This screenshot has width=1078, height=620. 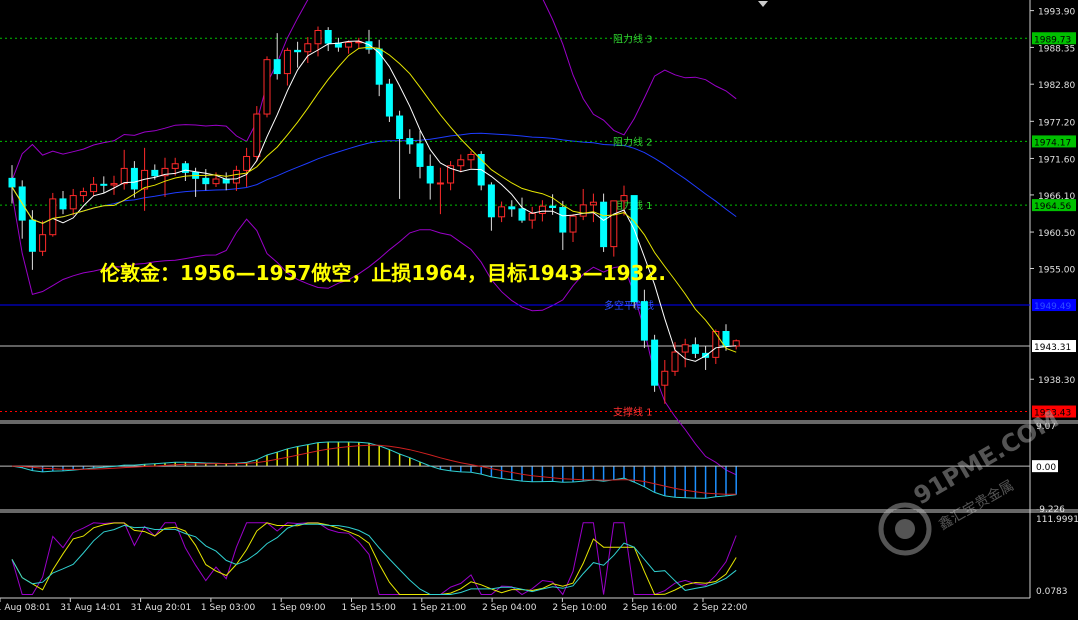 What do you see at coordinates (1052, 207) in the screenshot?
I see `level-price-label: 1964.56` at bounding box center [1052, 207].